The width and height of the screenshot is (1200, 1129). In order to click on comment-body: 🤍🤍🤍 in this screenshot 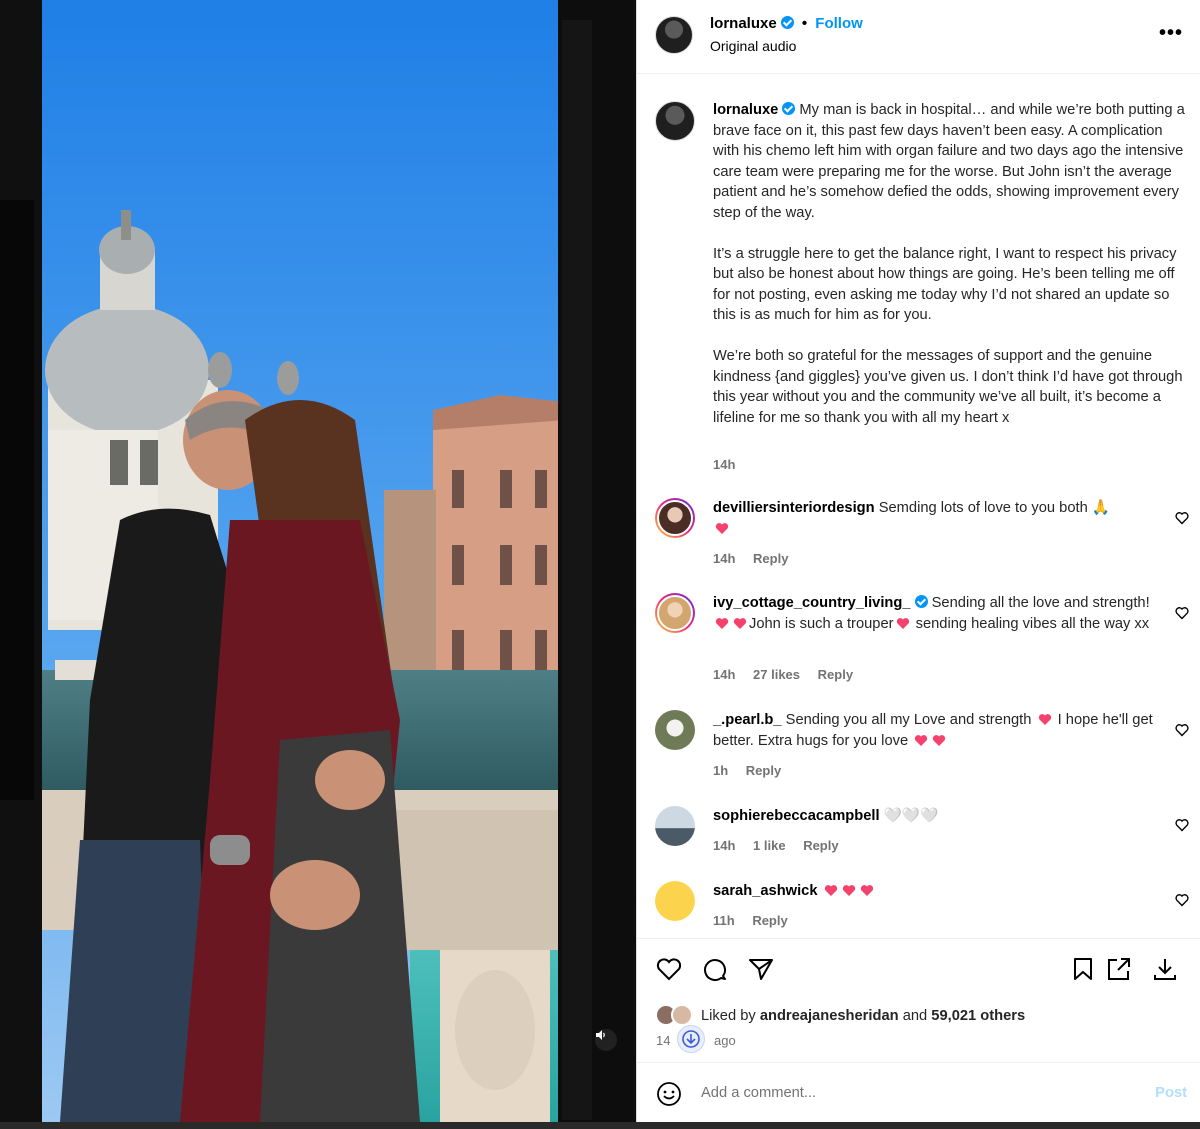, I will do `click(911, 816)`.